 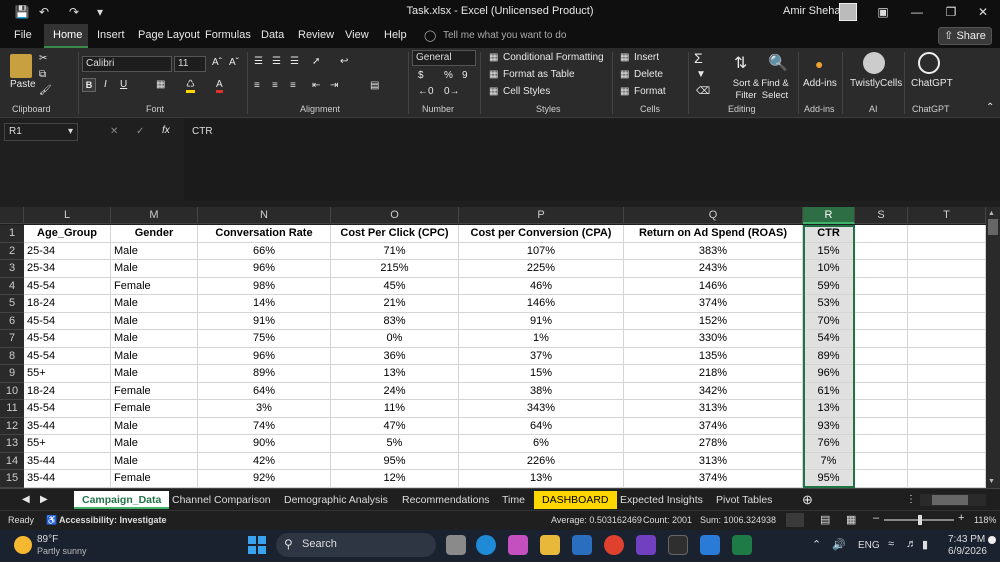 What do you see at coordinates (541, 444) in the screenshot?
I see `table-cell: 6%` at bounding box center [541, 444].